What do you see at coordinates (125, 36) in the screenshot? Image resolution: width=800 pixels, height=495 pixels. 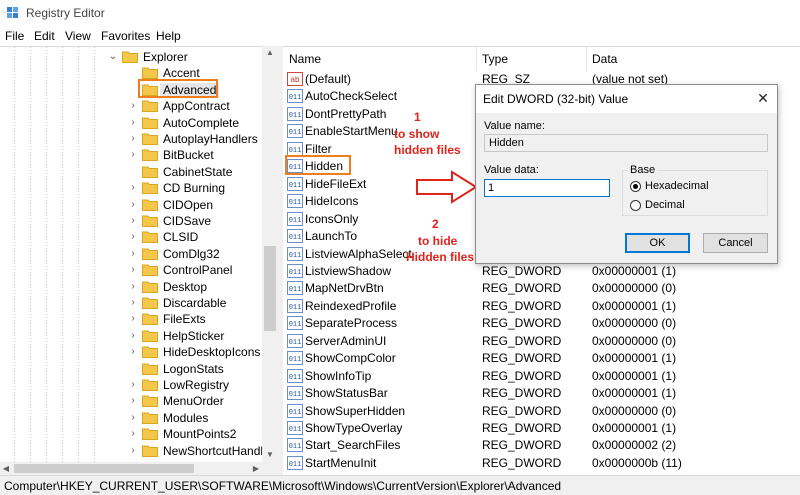 I see `menu-favorites: Favorites` at bounding box center [125, 36].